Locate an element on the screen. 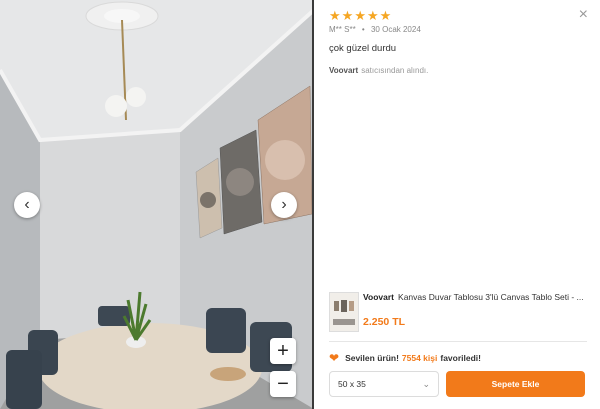 The height and width of the screenshot is (409, 600). zoom-in-button: + is located at coordinates (283, 351).